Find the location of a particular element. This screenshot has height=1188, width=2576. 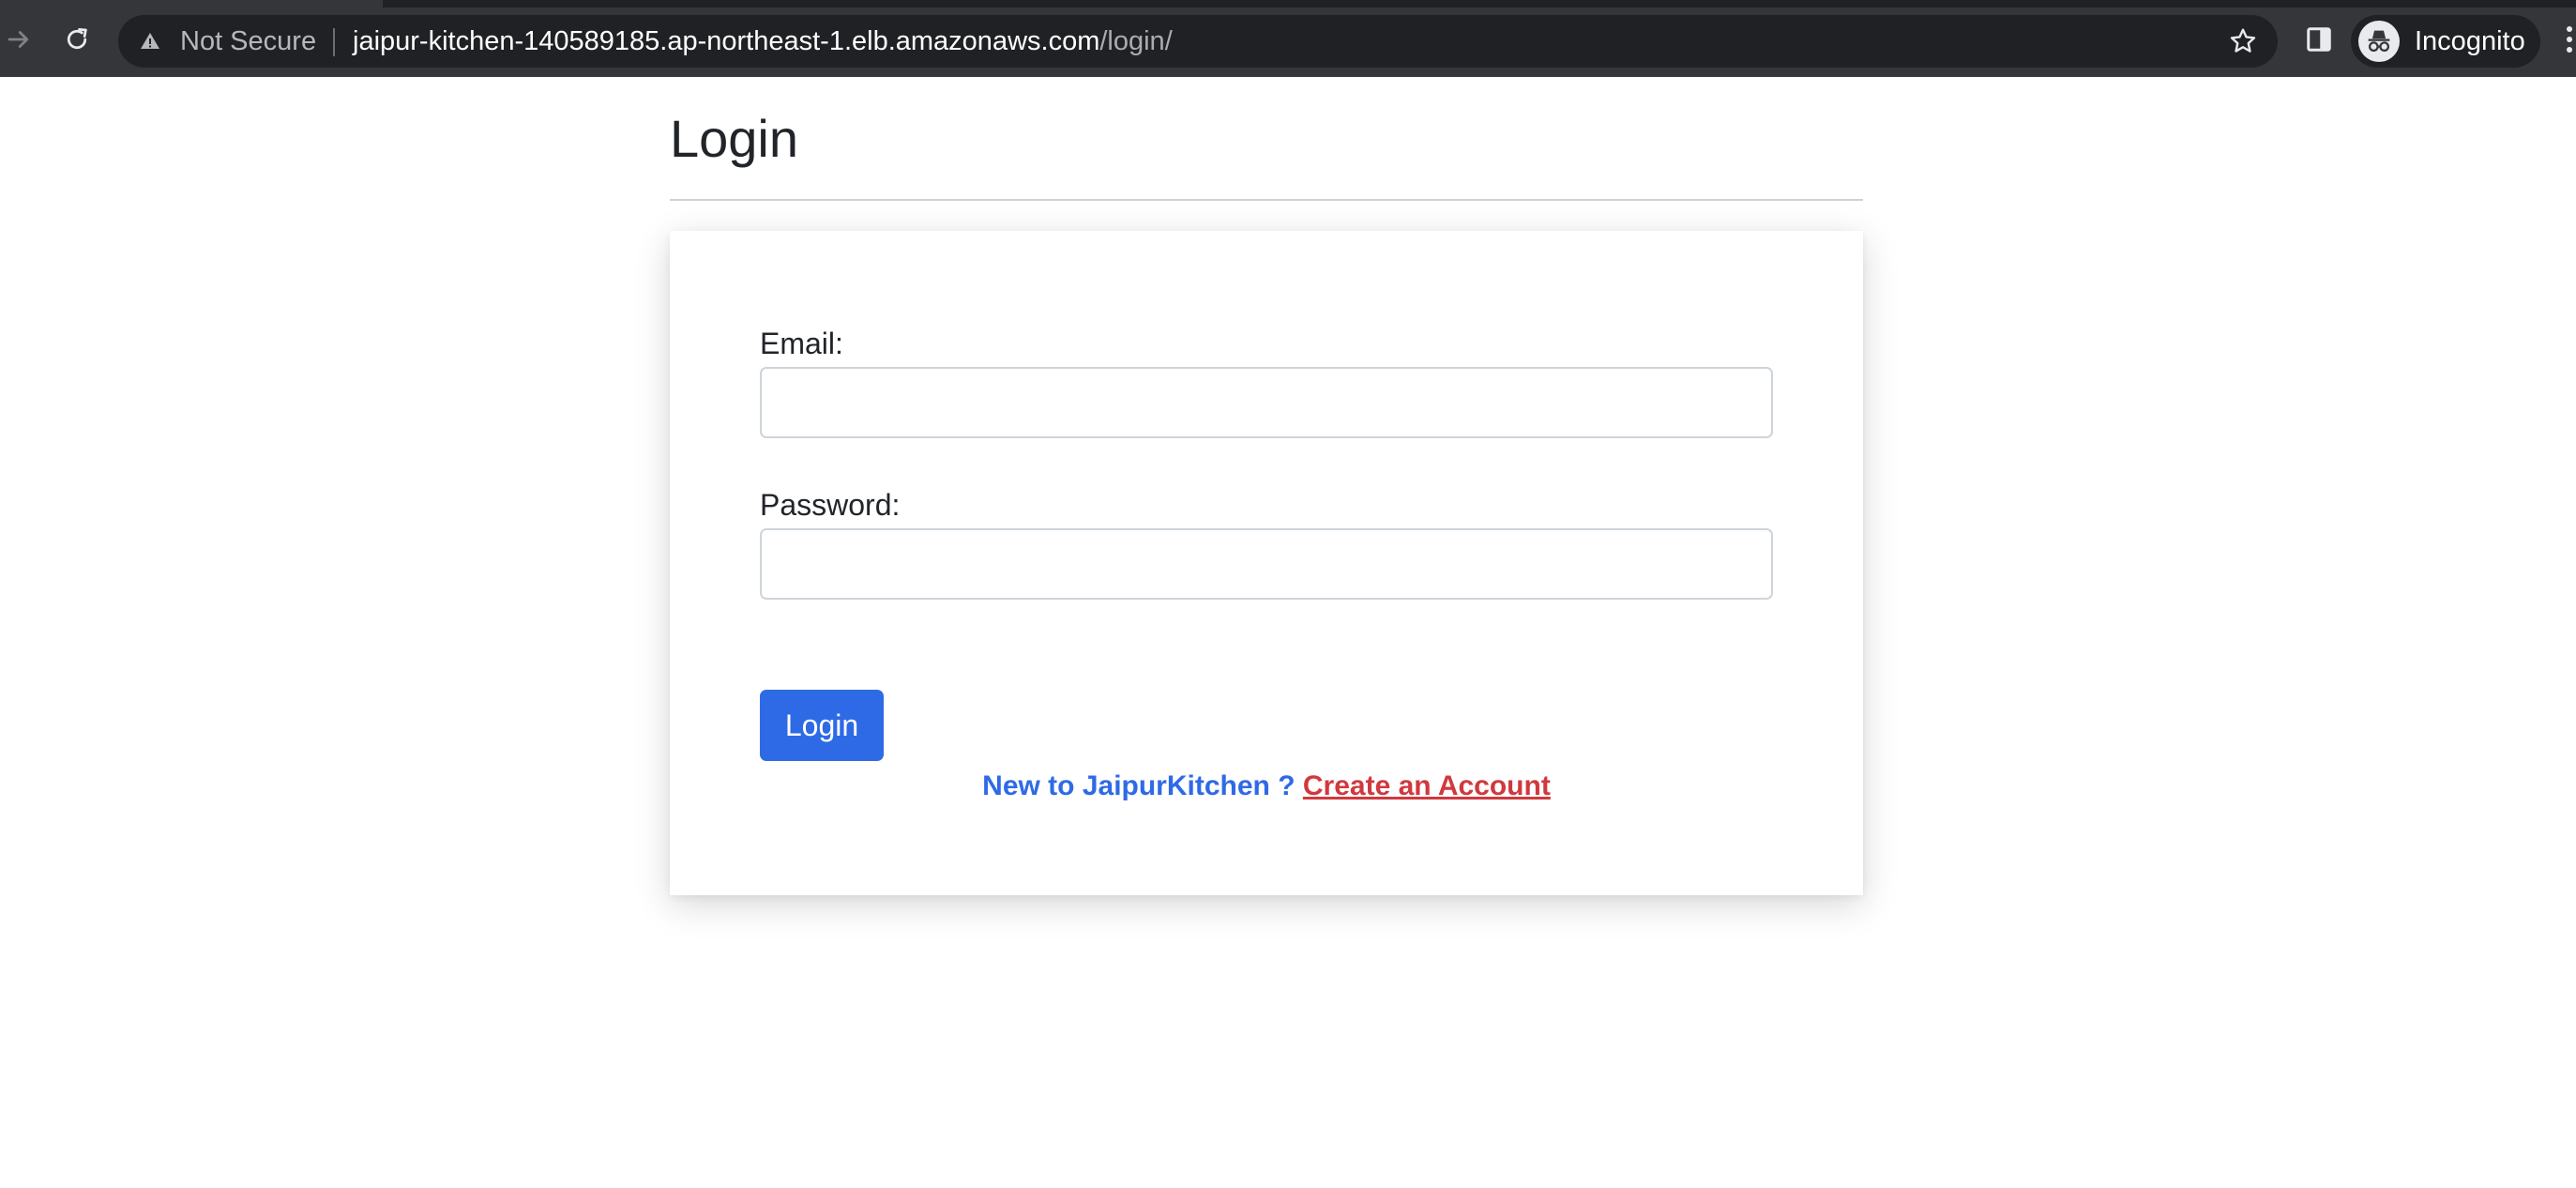

warning-triangle-icon is located at coordinates (150, 41).